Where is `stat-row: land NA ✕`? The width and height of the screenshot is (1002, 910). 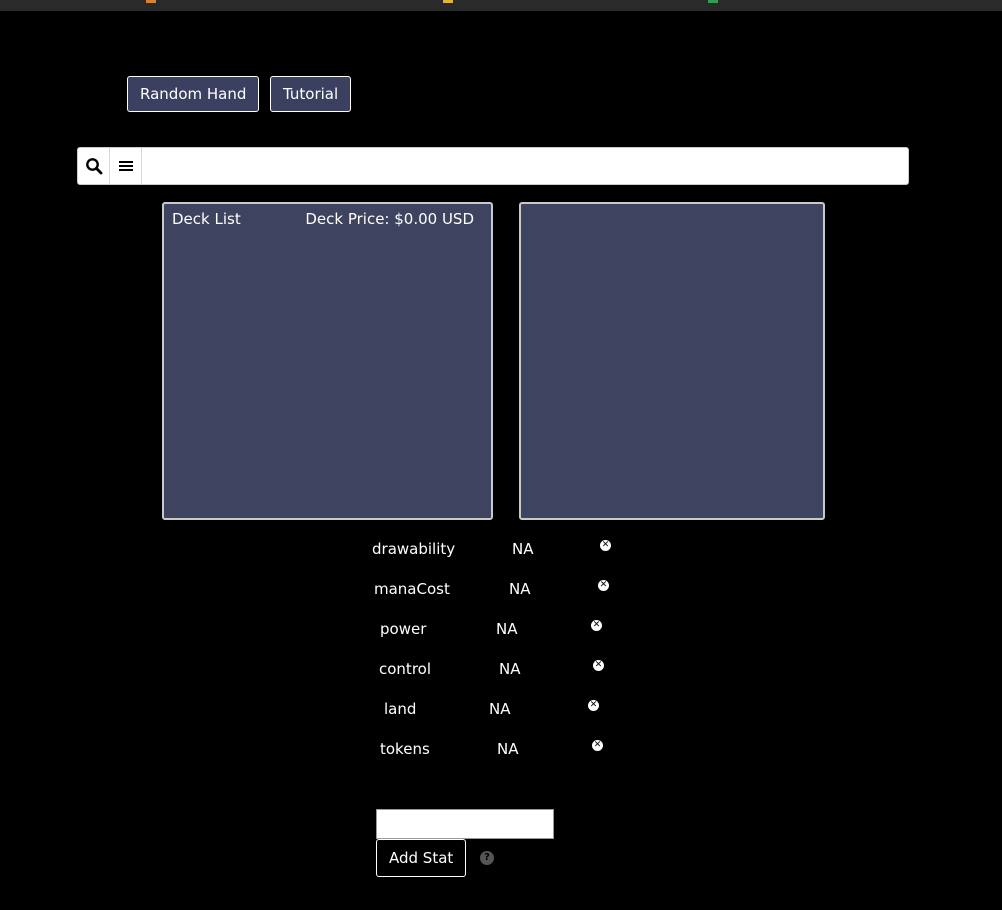 stat-row: land NA ✕ is located at coordinates (501, 710).